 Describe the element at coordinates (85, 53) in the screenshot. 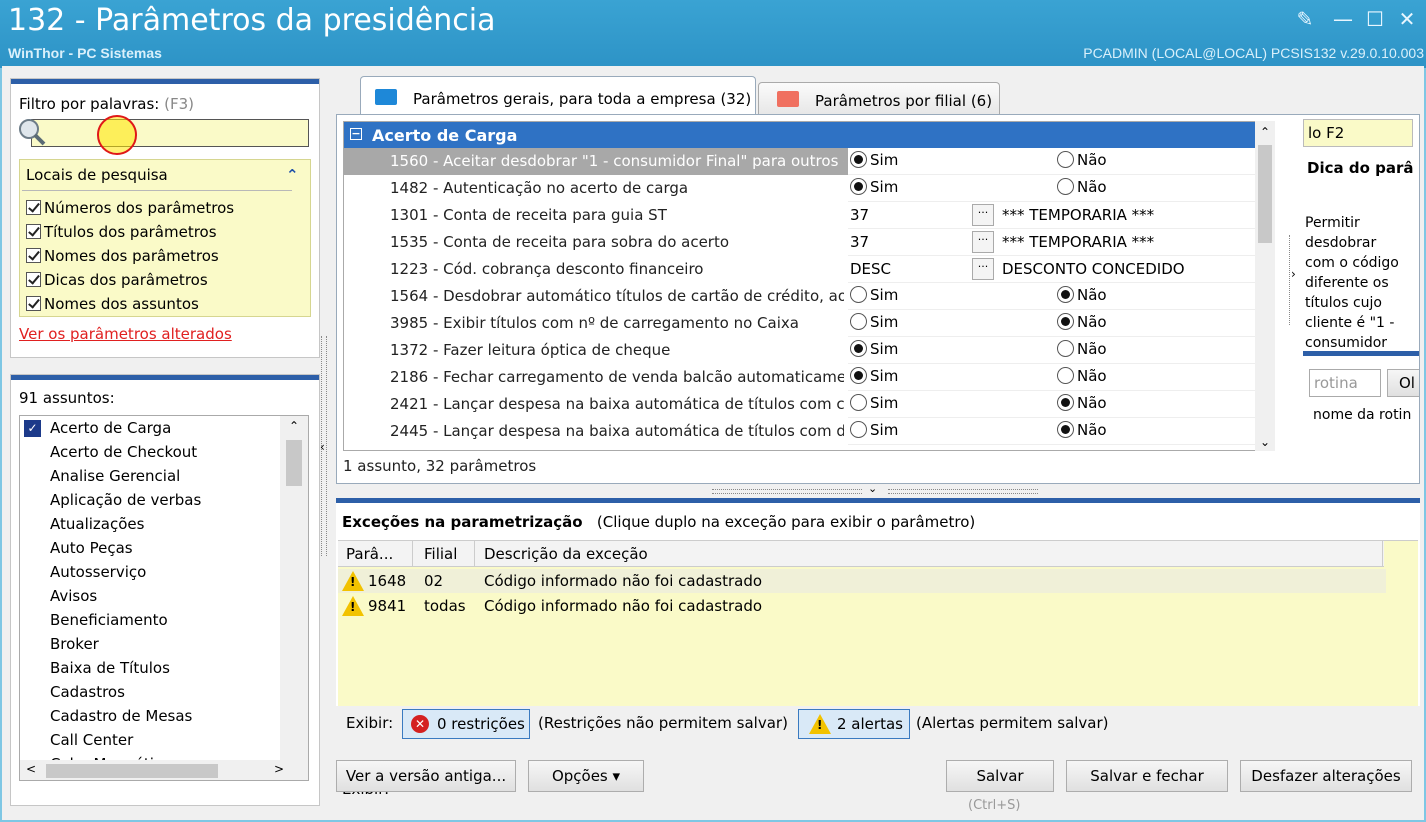

I see `window-subtitle: WinThor - PC Sistemas` at that location.